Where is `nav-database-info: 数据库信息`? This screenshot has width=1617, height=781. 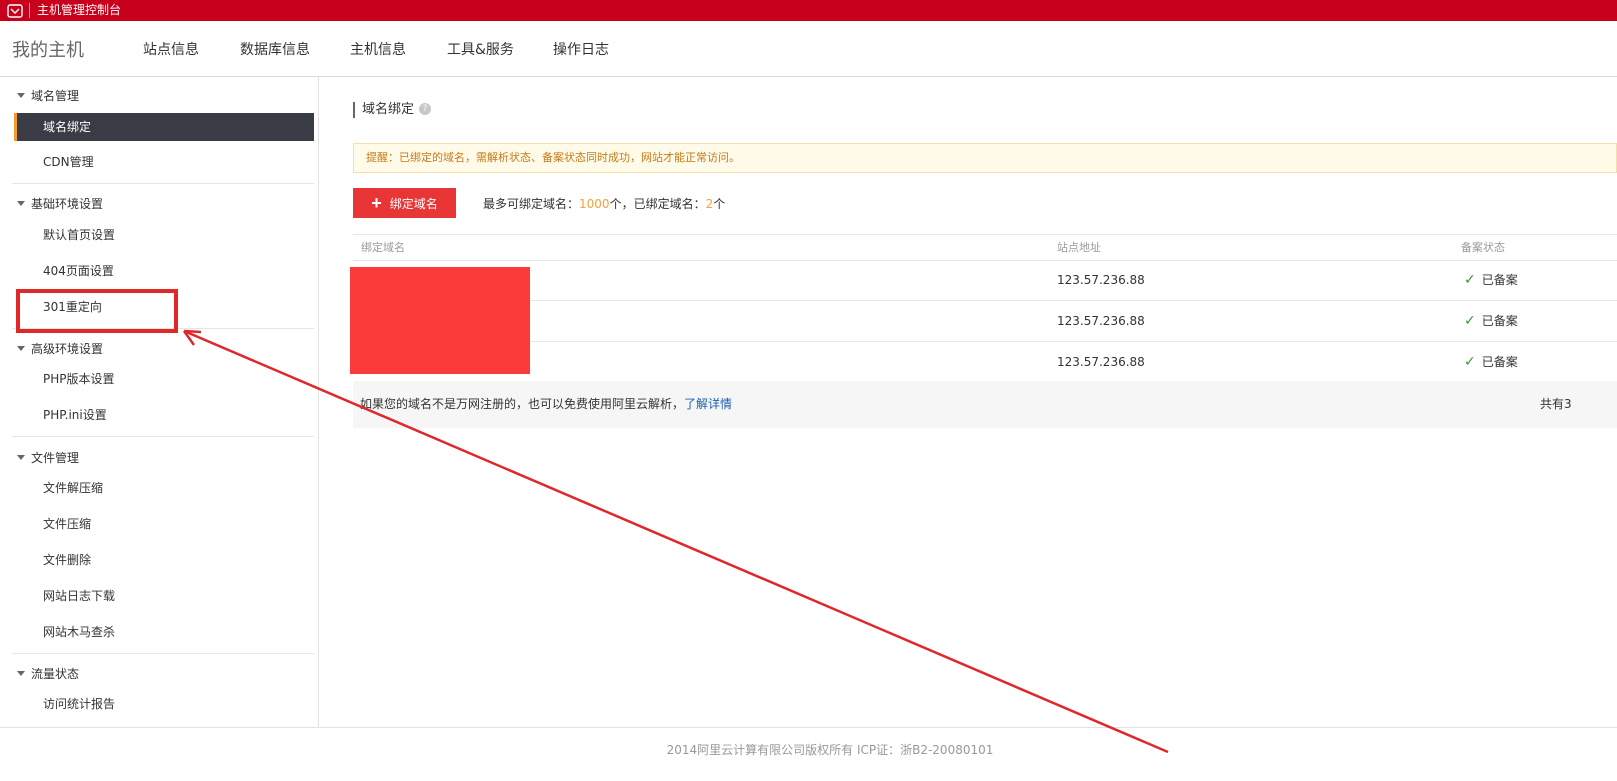 nav-database-info: 数据库信息 is located at coordinates (275, 49).